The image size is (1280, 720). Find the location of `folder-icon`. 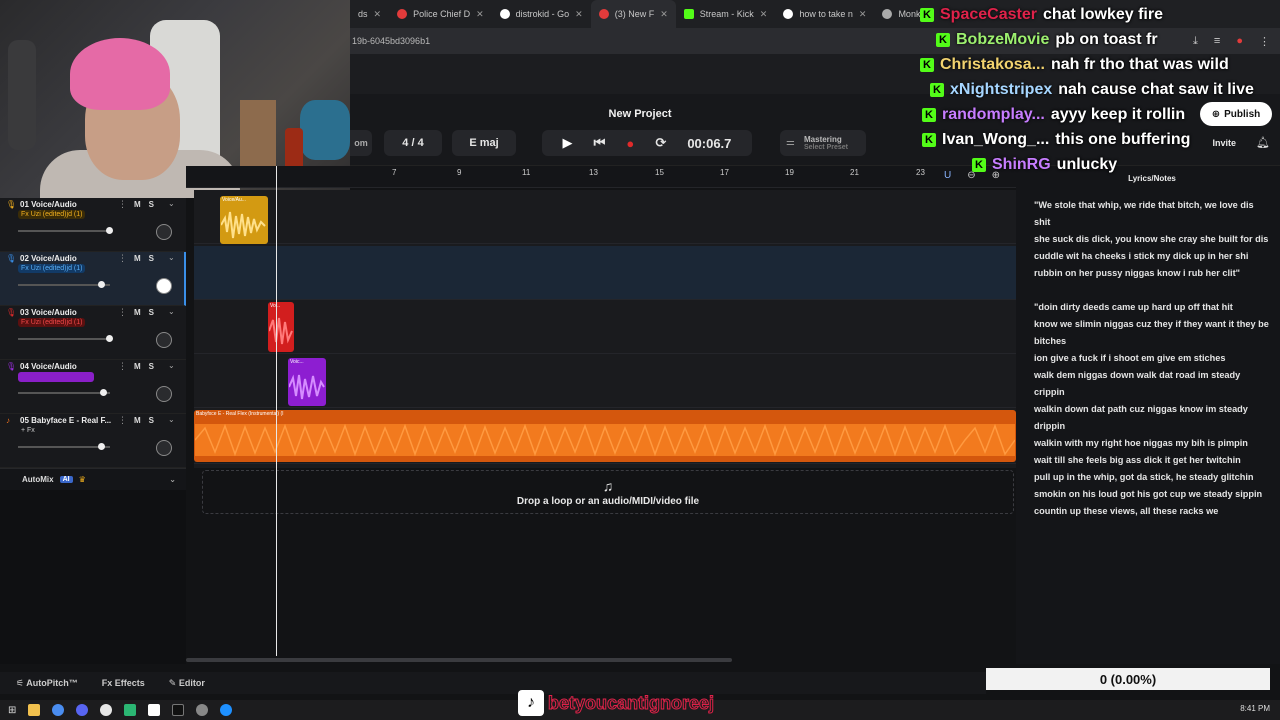

folder-icon is located at coordinates (34, 710).